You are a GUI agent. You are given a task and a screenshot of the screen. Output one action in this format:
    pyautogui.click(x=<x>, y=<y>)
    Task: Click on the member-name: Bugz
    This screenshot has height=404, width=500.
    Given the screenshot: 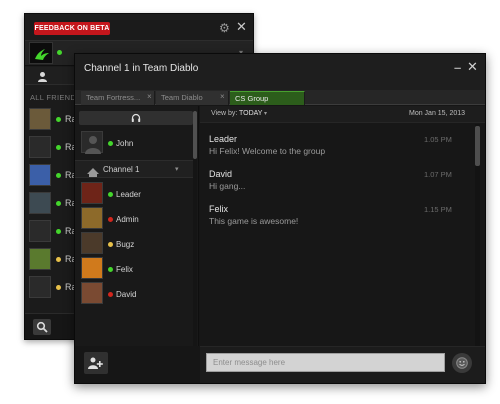 What is the action you would take?
    pyautogui.click(x=125, y=244)
    